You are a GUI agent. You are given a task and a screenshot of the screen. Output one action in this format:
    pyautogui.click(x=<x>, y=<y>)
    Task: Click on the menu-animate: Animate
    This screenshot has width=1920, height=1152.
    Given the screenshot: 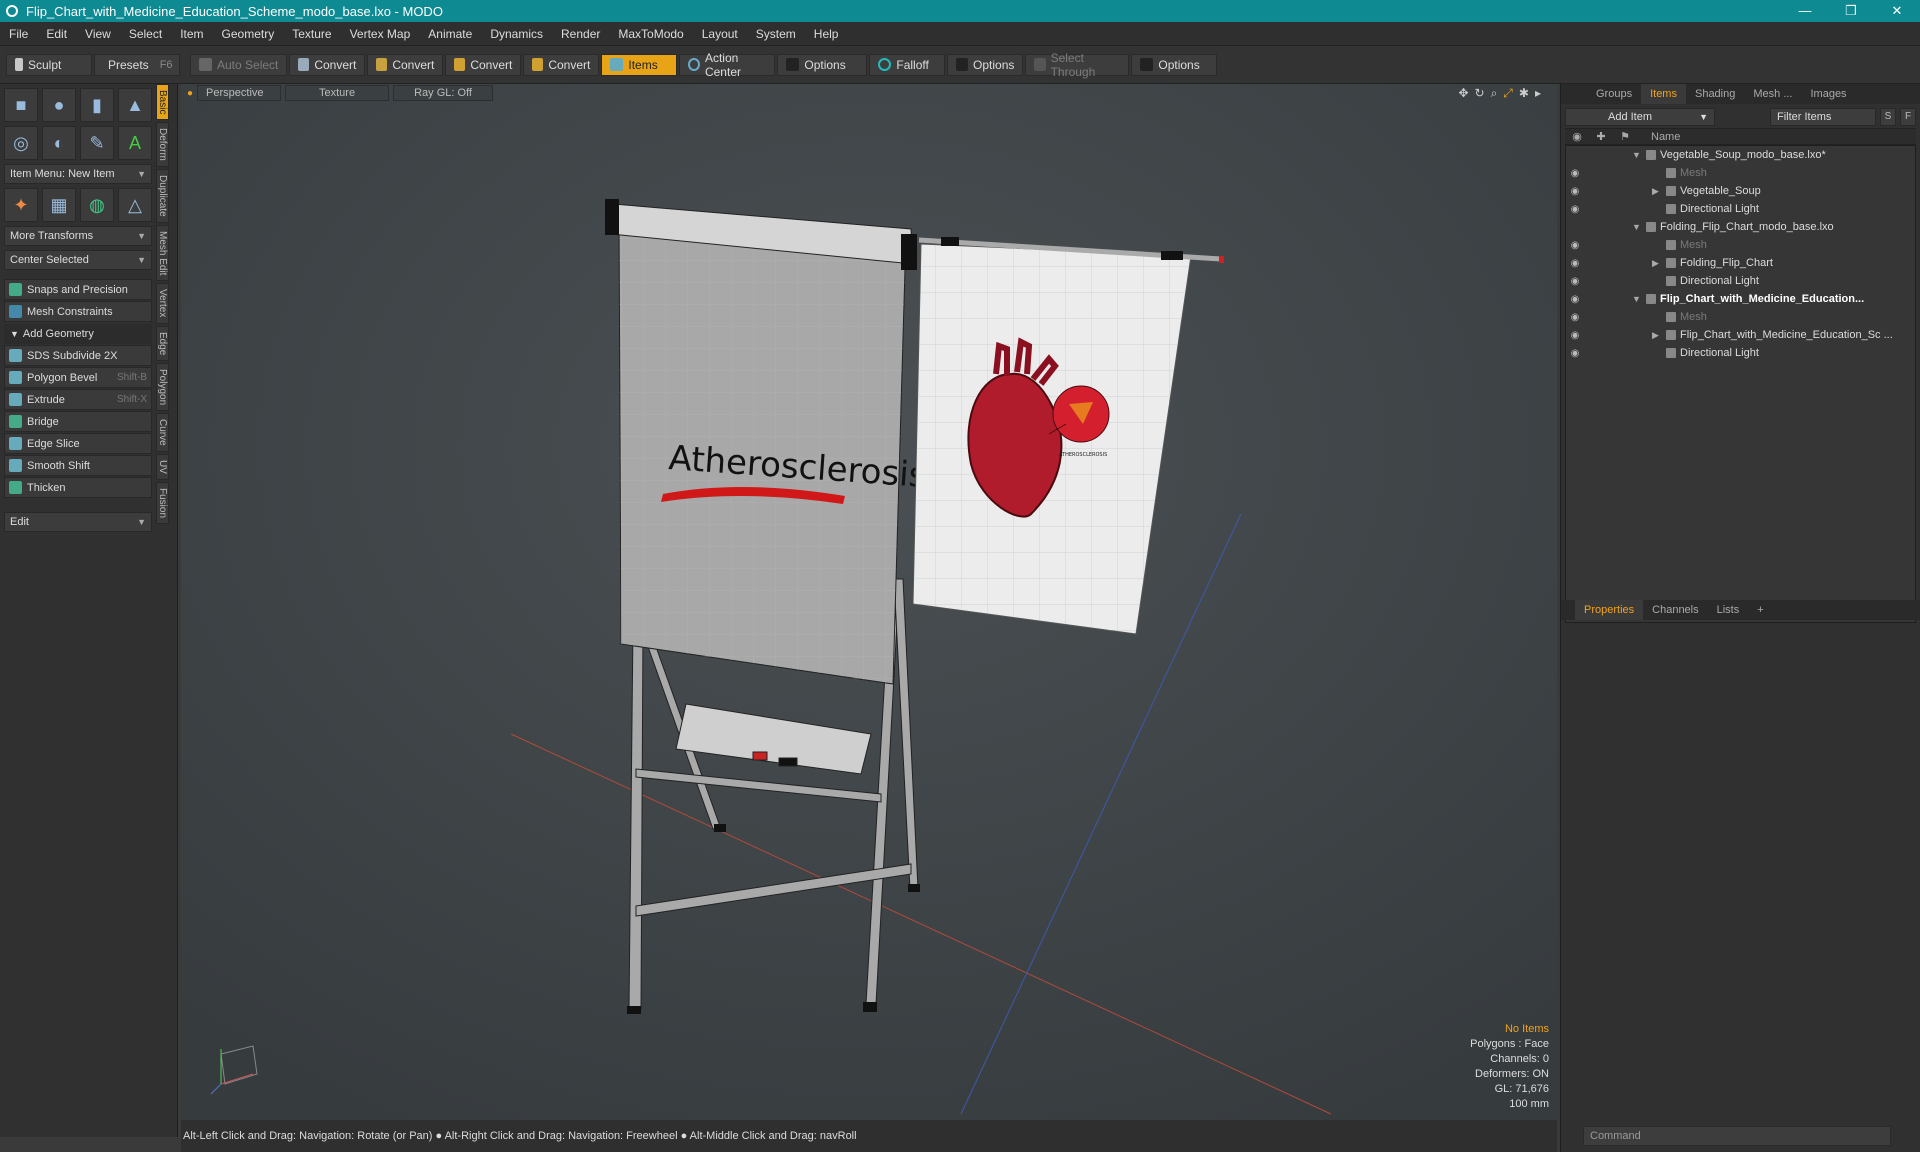 What is the action you would take?
    pyautogui.click(x=450, y=34)
    